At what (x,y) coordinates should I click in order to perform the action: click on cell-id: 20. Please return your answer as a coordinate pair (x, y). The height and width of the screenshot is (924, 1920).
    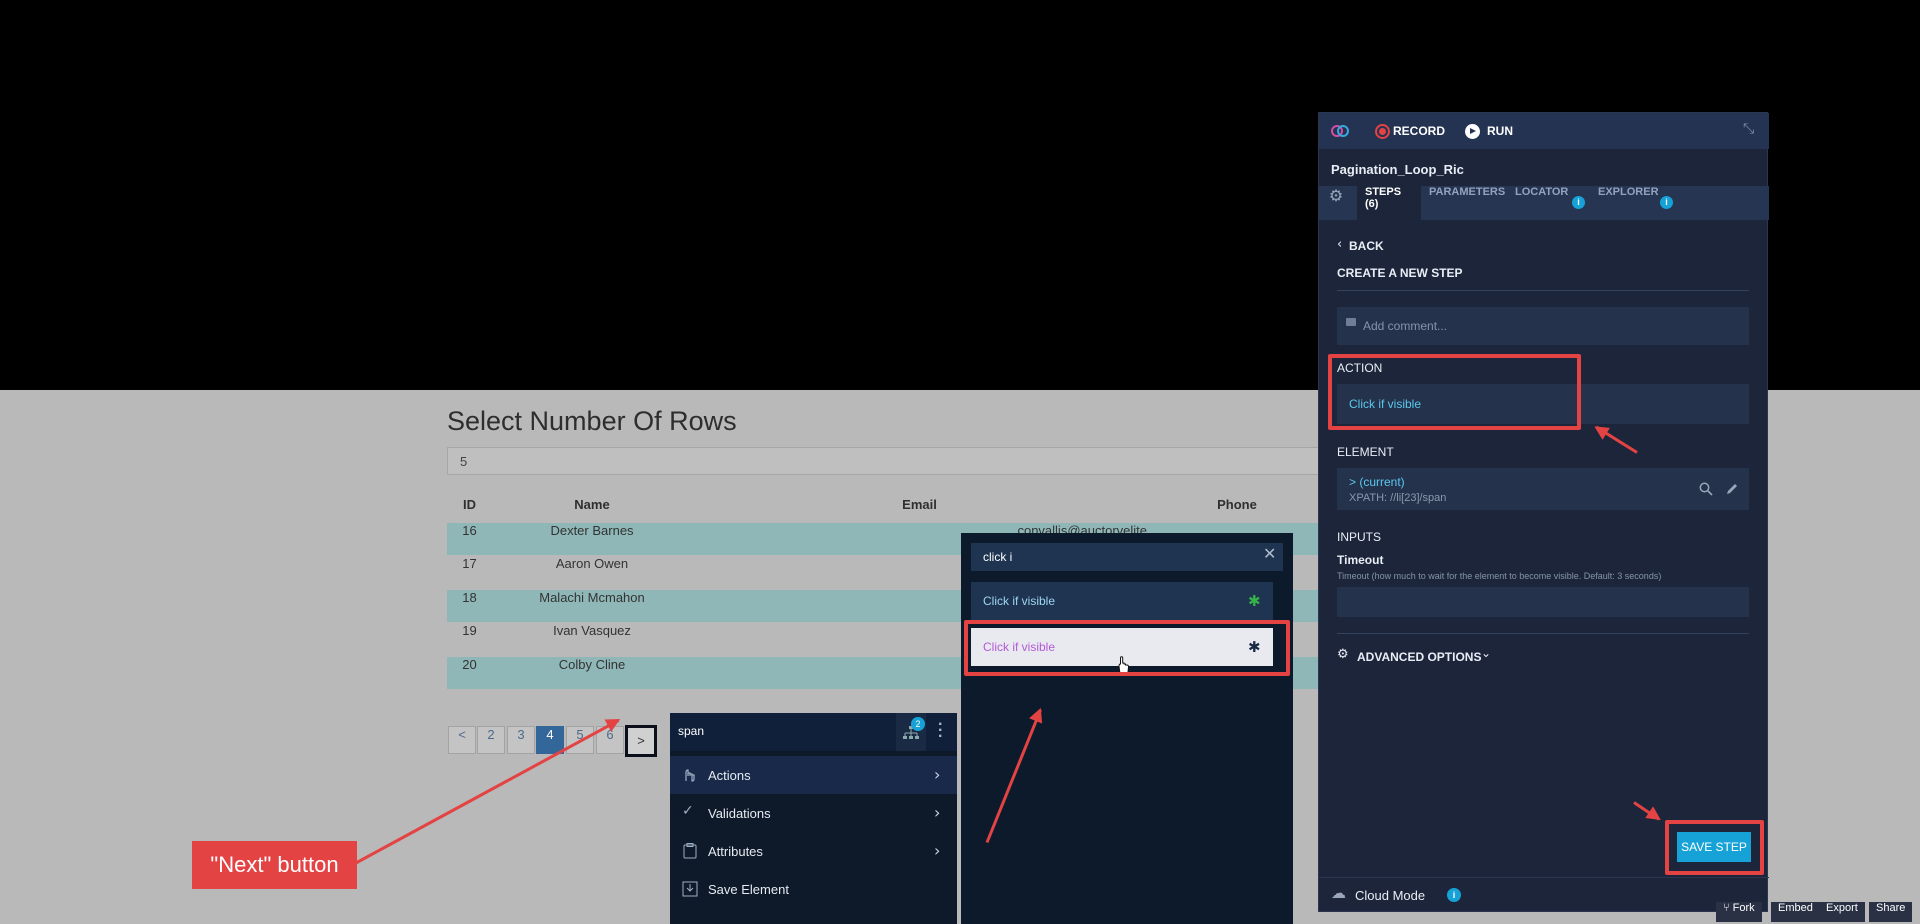
    Looking at the image, I should click on (469, 664).